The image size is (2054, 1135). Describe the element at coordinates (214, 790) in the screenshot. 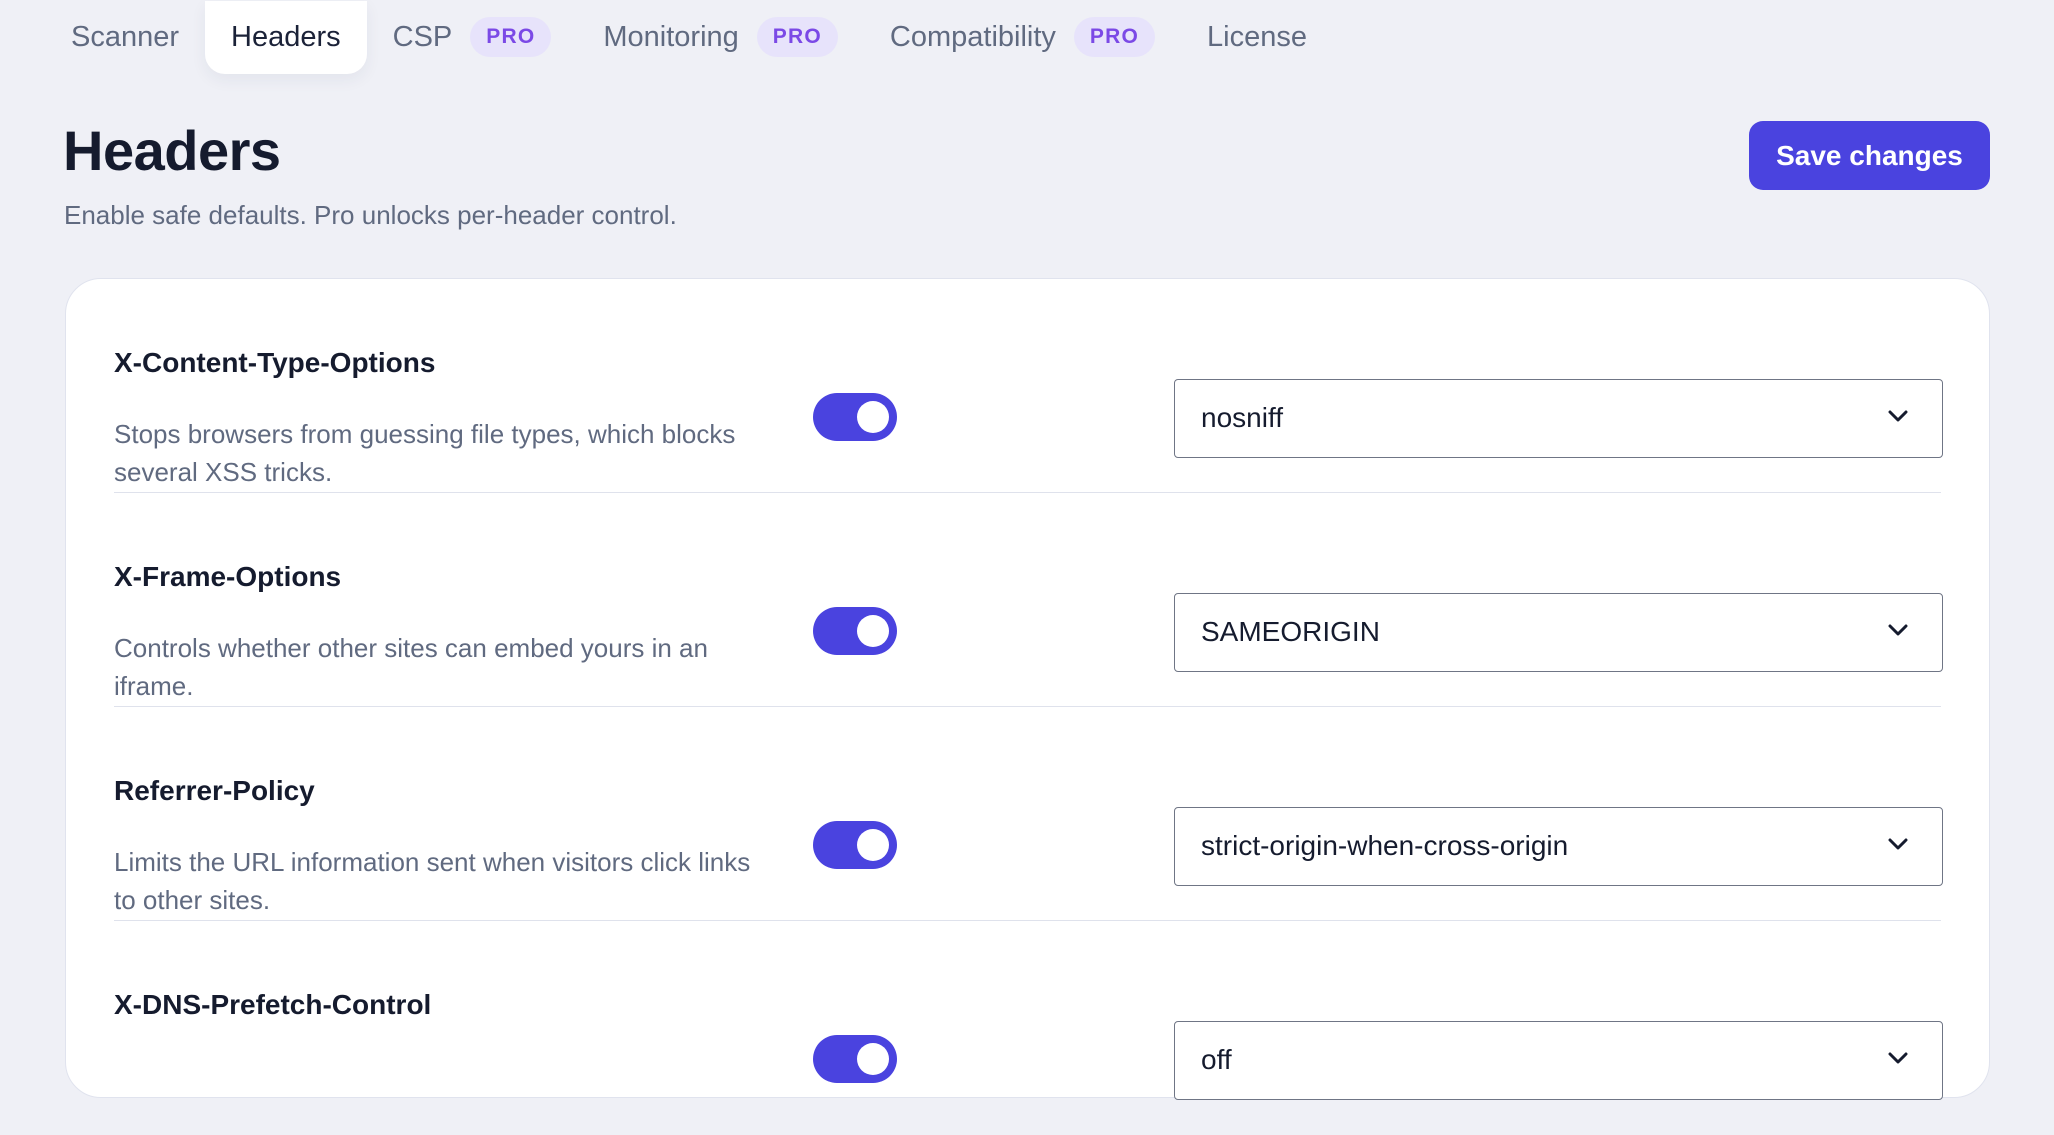

I see `header-name: Referrer-Policy` at that location.